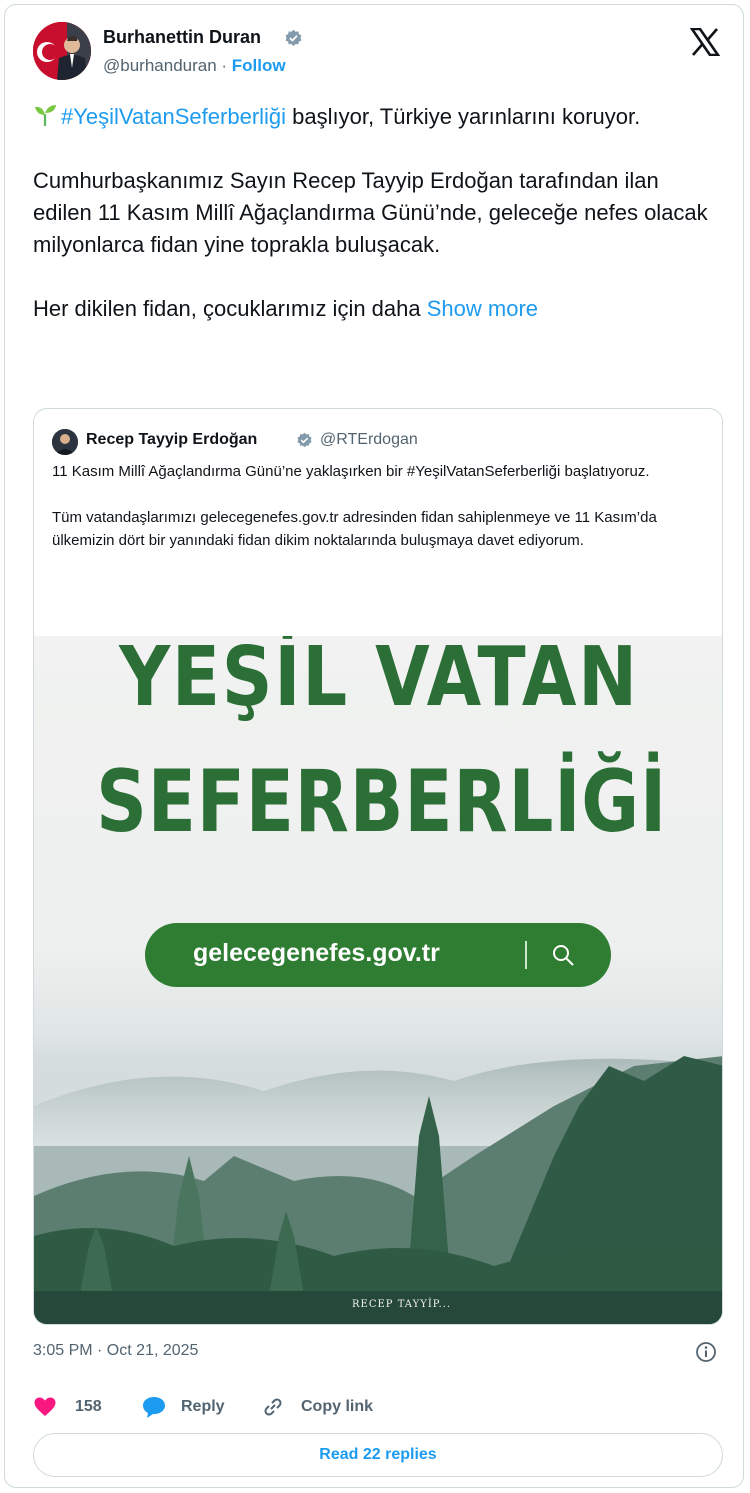 The width and height of the screenshot is (750, 1493). I want to click on hashtag-link: #YeşilVatanSeferberliği, so click(173, 116).